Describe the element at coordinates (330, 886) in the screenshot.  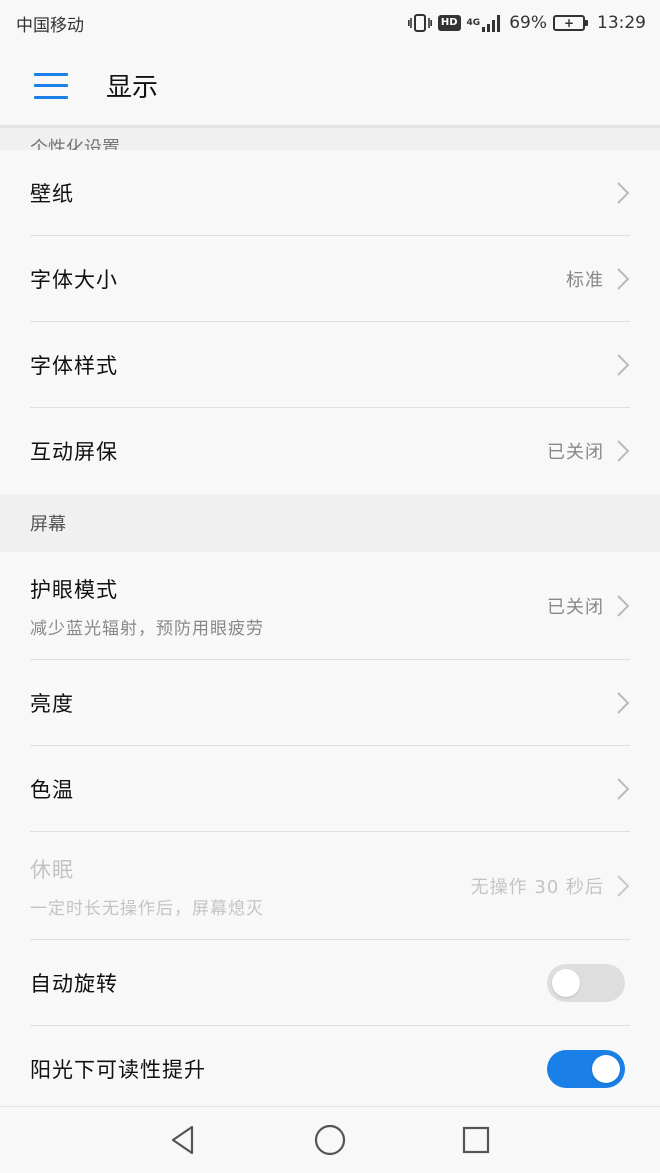
I see `row-sleep: 休眠 一定时长无操作后，屏幕熄灭 无操作 30 秒后` at that location.